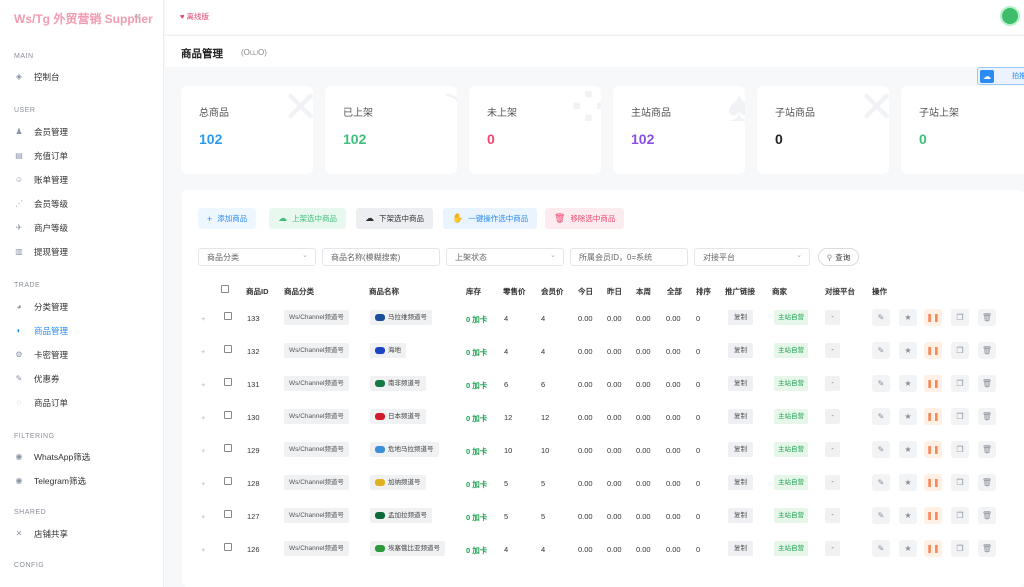 Image resolution: width=1024 pixels, height=587 pixels. Describe the element at coordinates (1000, 76) in the screenshot. I see `float-button: ☁ 拍推` at that location.